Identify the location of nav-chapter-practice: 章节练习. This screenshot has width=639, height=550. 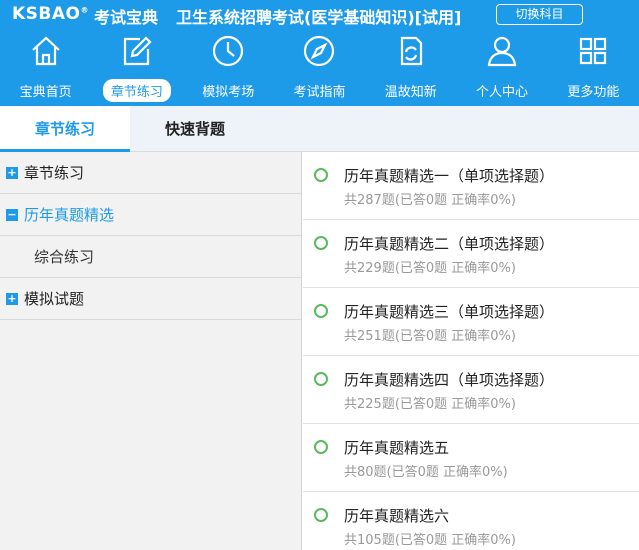
(136, 69).